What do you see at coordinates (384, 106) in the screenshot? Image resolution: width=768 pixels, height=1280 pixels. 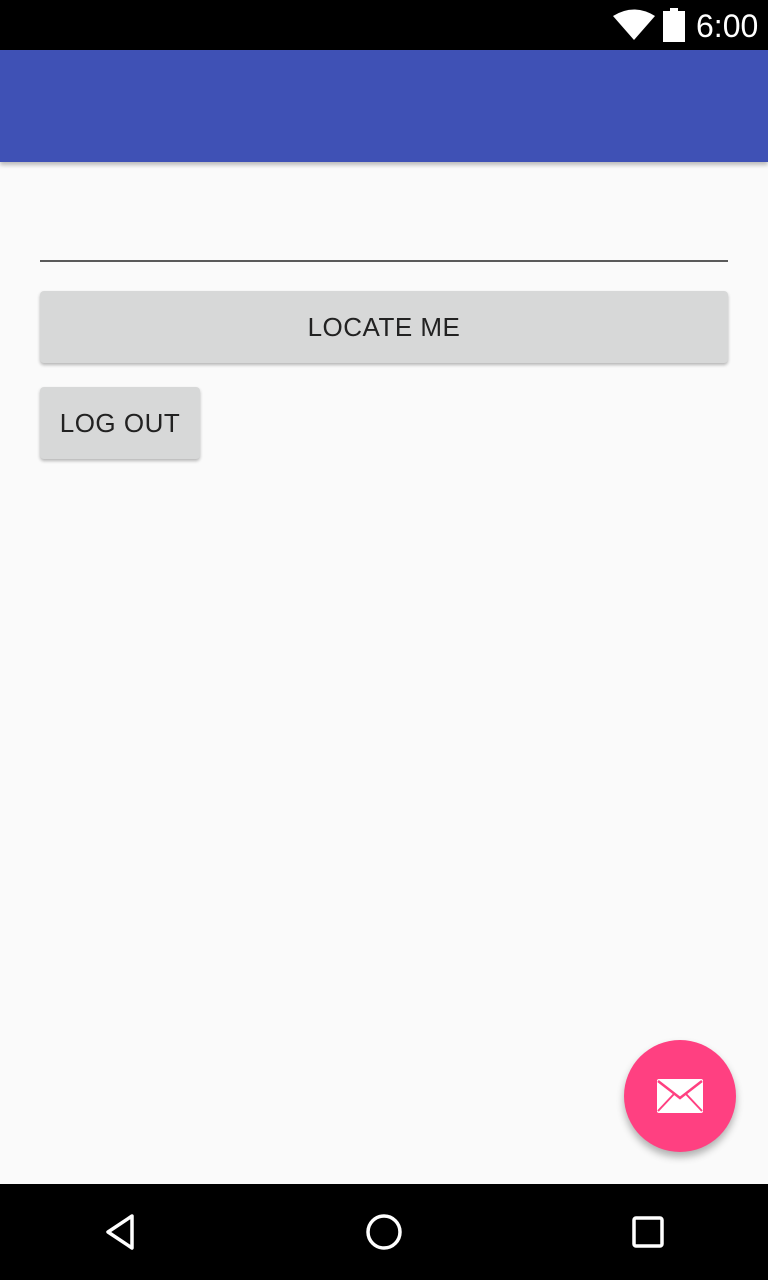 I see `app-bar` at bounding box center [384, 106].